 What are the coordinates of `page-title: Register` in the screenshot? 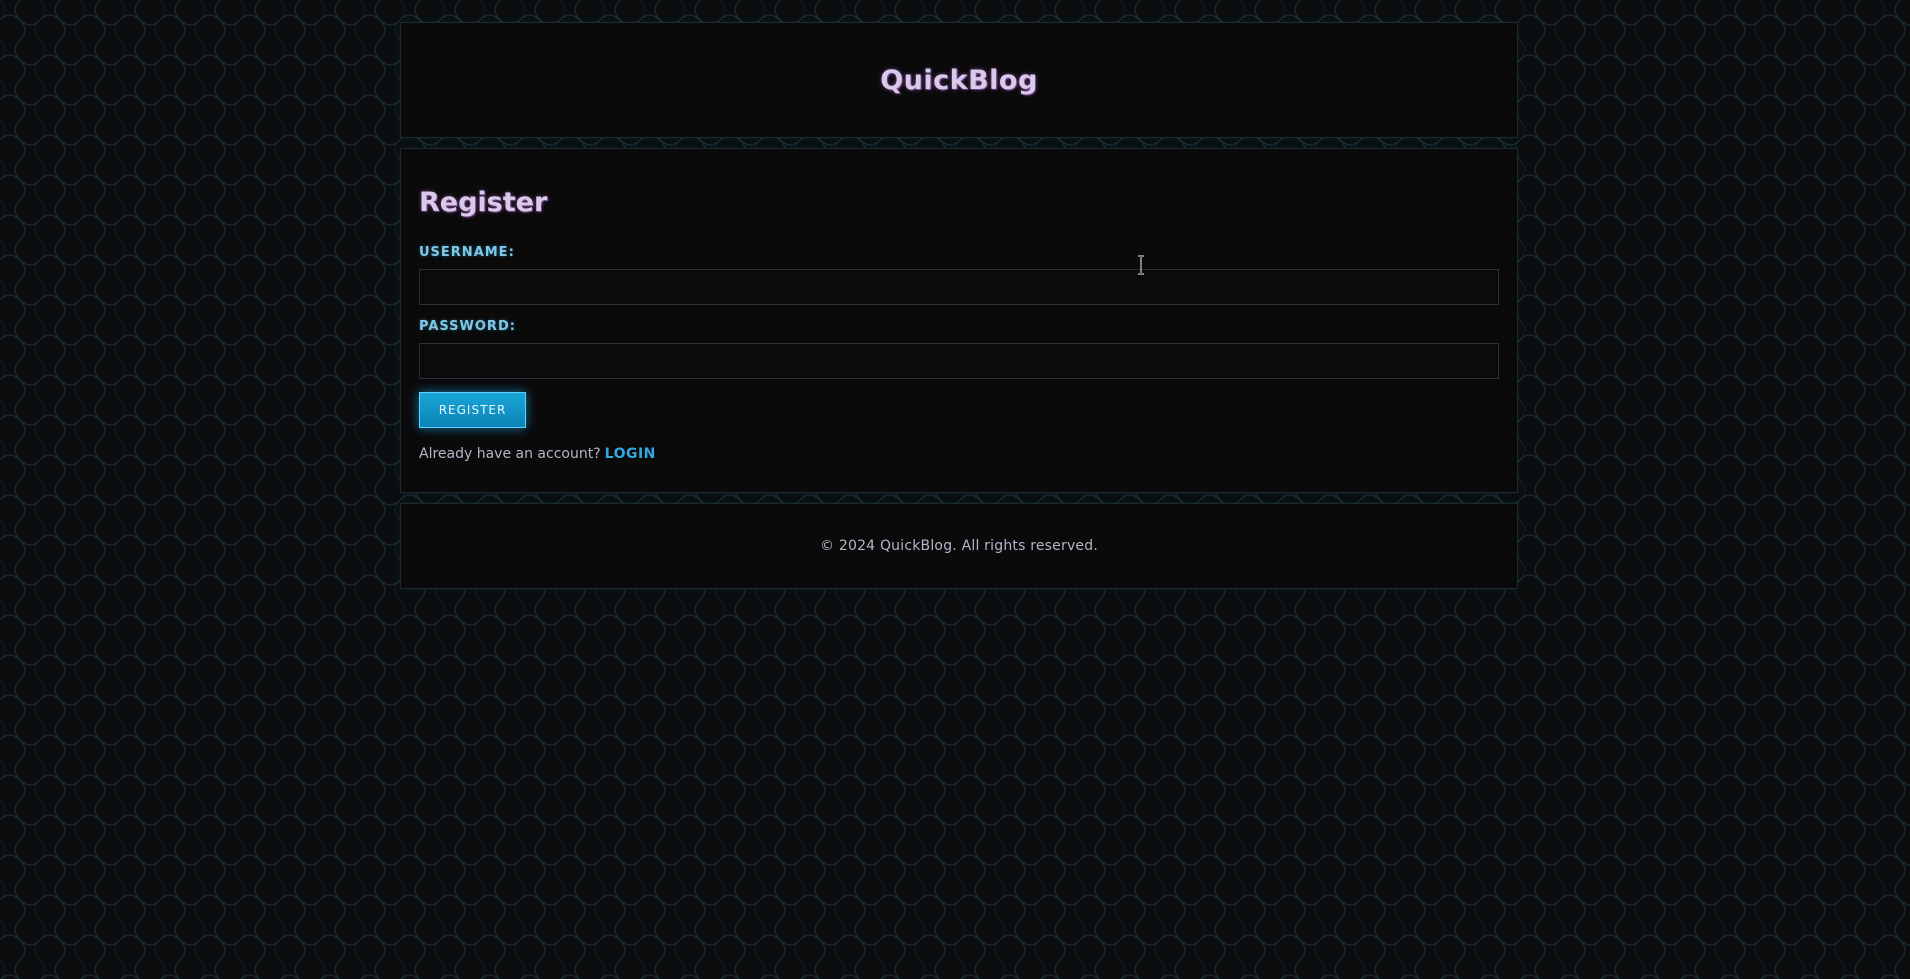 It's located at (483, 202).